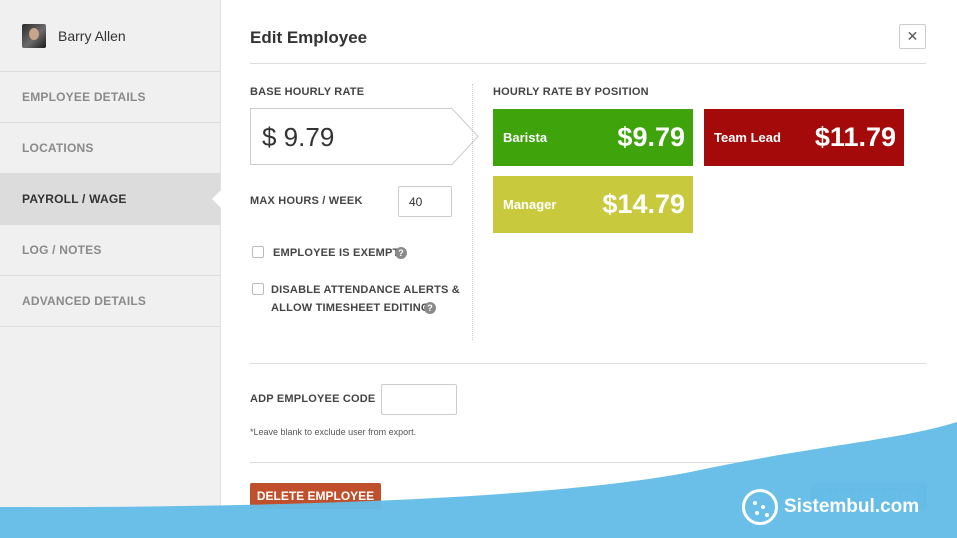 The image size is (957, 538). What do you see at coordinates (651, 137) in the screenshot?
I see `position-rate: $9.79` at bounding box center [651, 137].